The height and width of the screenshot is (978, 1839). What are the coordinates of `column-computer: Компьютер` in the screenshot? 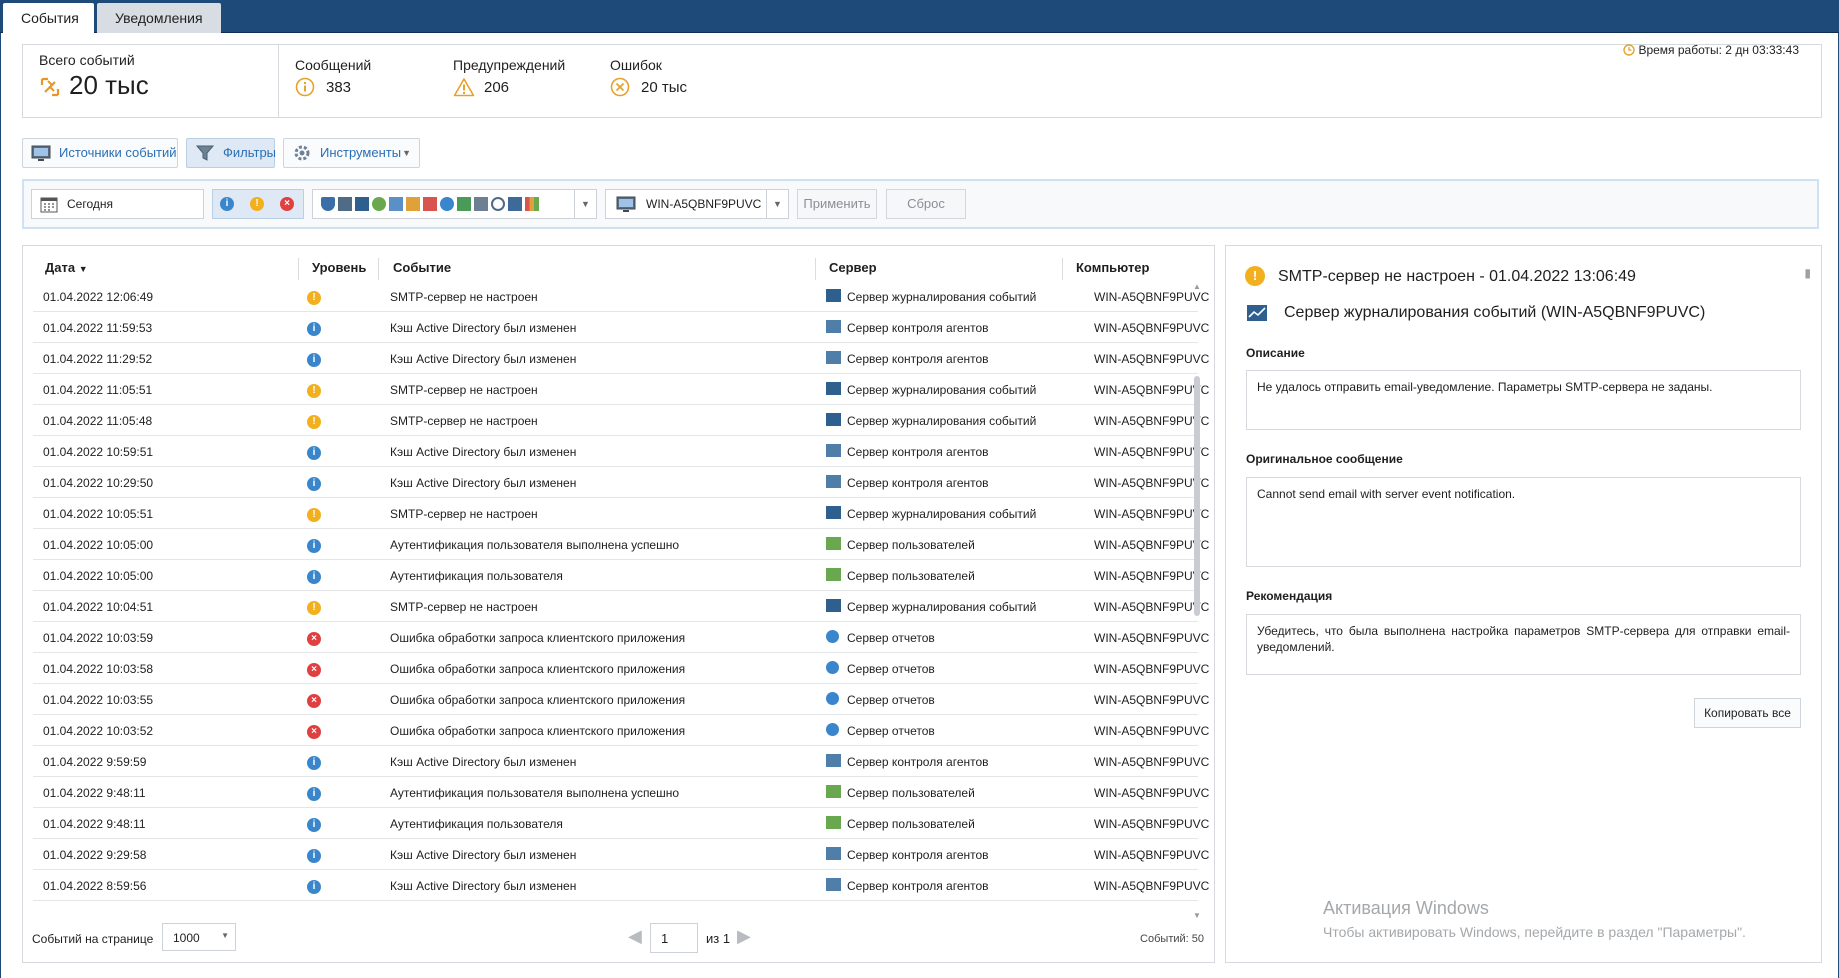 It's located at (1112, 267).